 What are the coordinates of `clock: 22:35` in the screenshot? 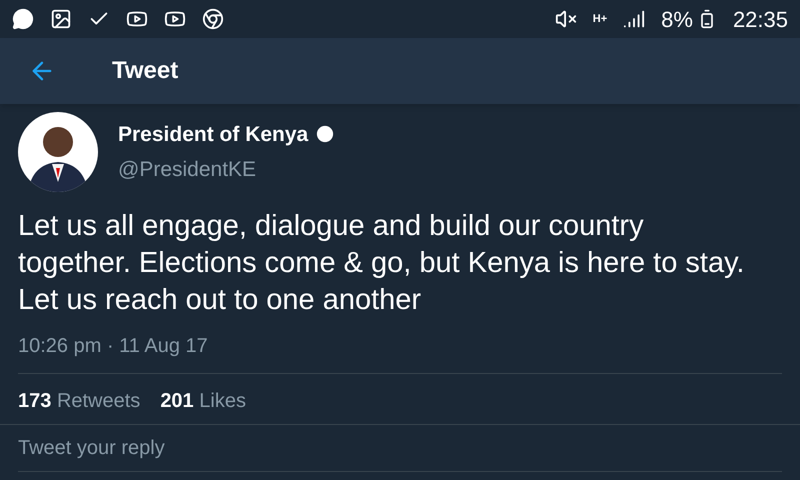 It's located at (760, 20).